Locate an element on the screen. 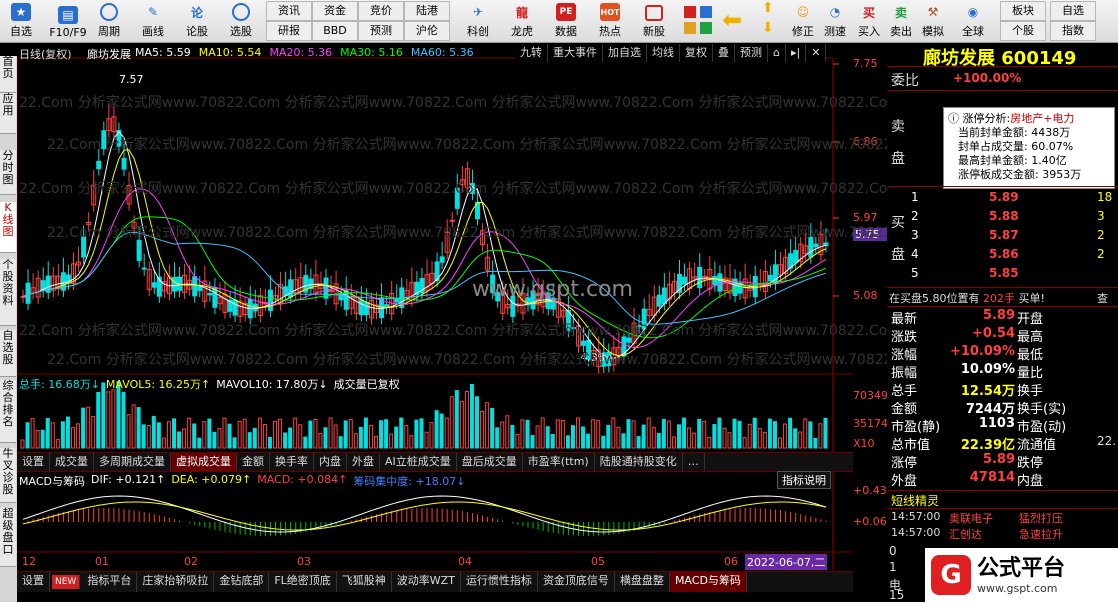 The width and height of the screenshot is (1118, 602). ipo-icon is located at coordinates (654, 13).